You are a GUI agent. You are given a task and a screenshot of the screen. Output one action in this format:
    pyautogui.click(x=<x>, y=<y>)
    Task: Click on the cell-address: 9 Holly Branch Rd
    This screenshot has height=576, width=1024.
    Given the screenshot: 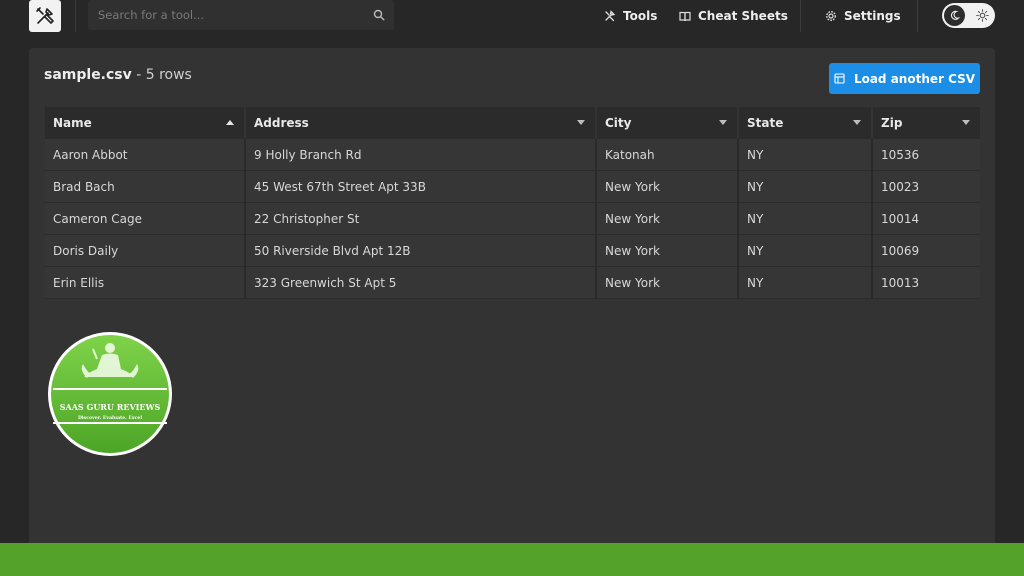 What is the action you would take?
    pyautogui.click(x=421, y=155)
    